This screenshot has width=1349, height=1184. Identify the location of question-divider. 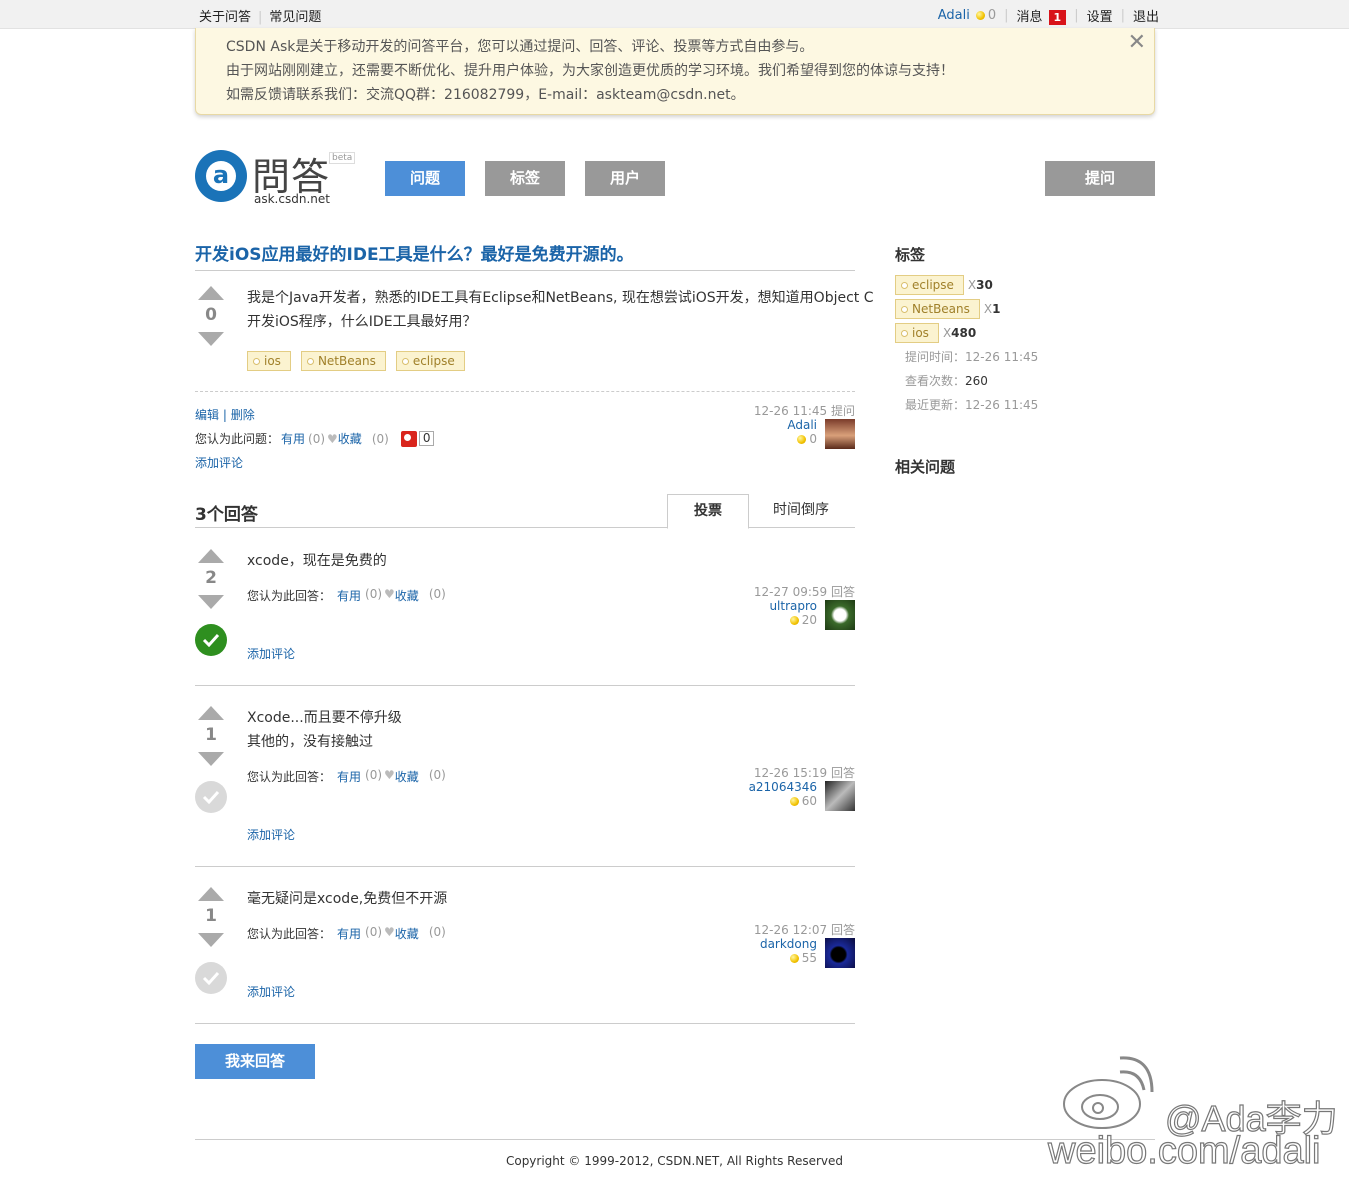
(525, 391).